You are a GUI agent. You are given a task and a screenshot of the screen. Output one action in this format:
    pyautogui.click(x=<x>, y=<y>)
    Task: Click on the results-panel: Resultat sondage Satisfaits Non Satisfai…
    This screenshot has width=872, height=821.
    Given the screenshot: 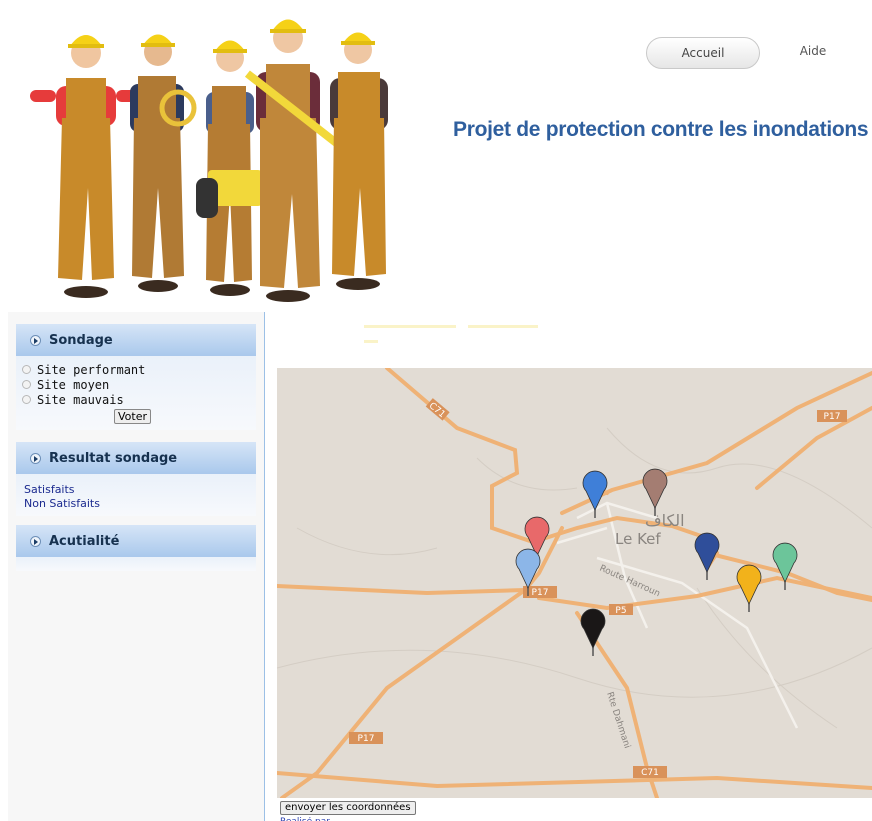 What is the action you would take?
    pyautogui.click(x=136, y=479)
    